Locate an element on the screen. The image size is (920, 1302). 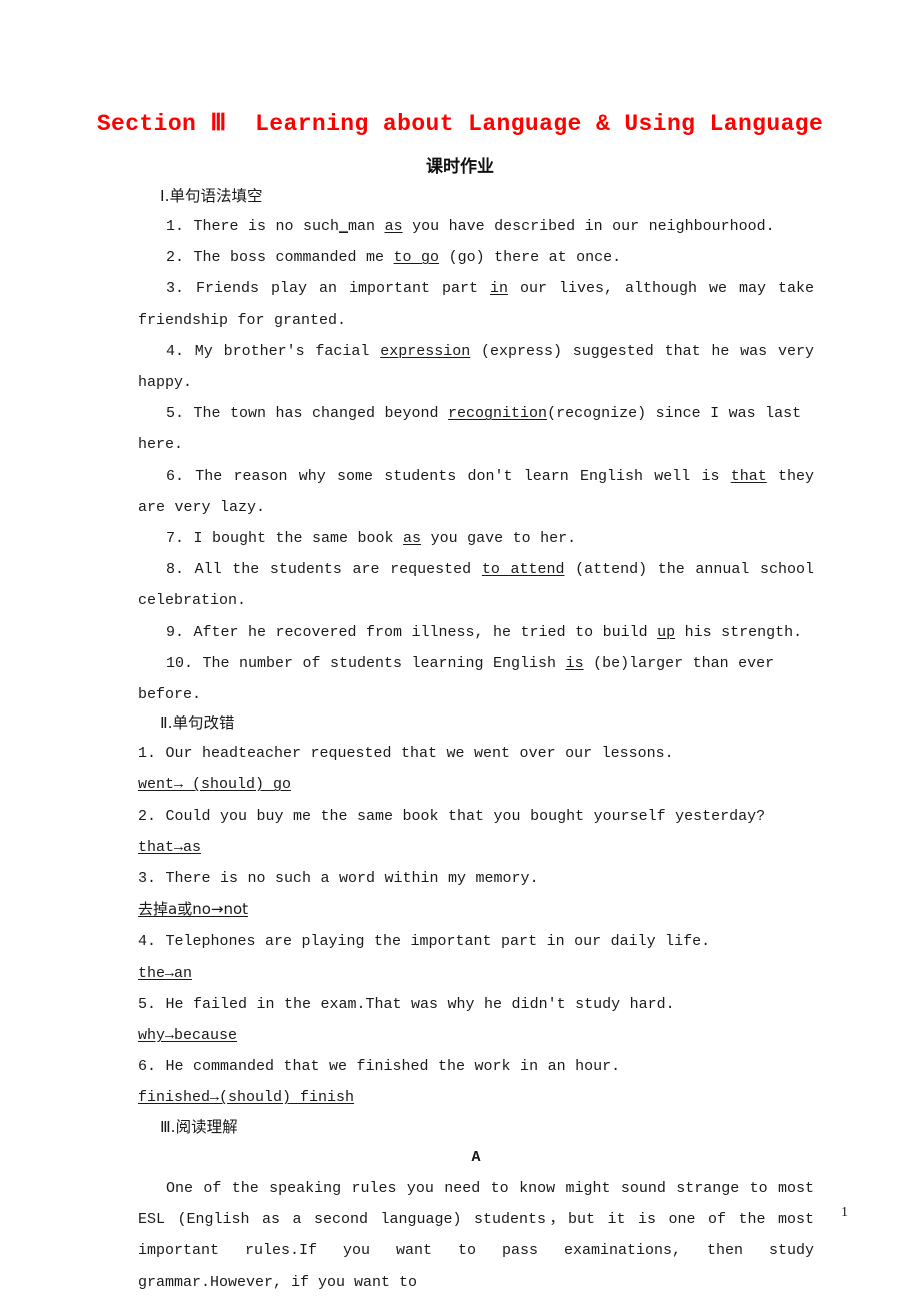
question-text-tail: you have described in our neighbourhood. is located at coordinates (588, 226).